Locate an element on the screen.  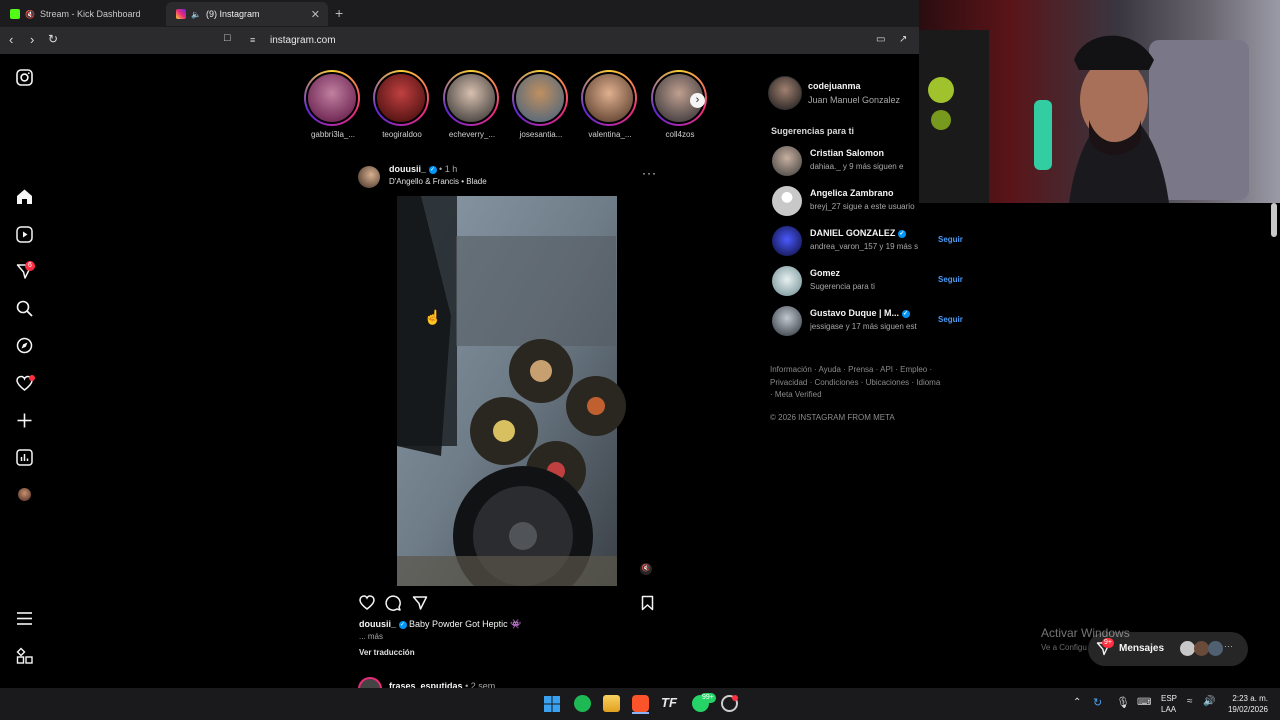
microphone-icon: 🎙 is located at coordinates (1123, 702).